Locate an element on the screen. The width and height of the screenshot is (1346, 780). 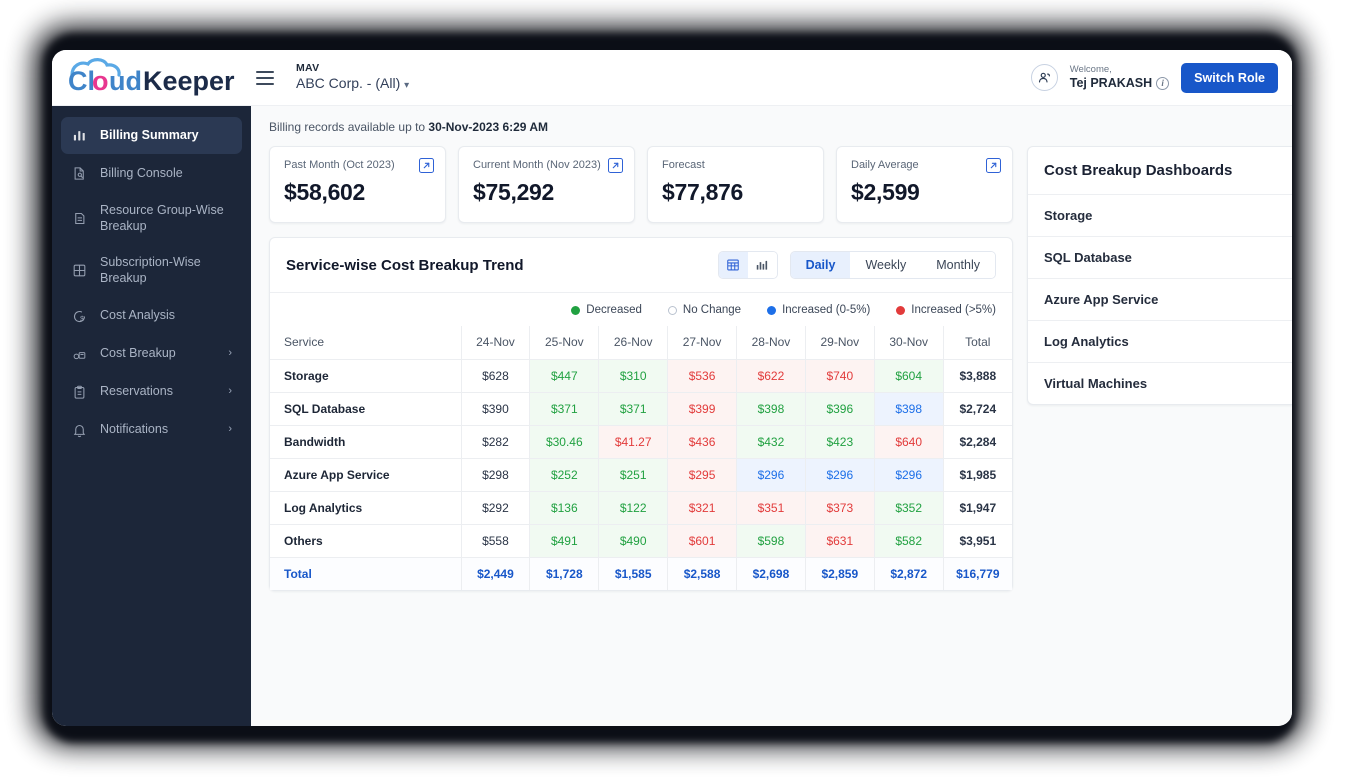
table-cell: $2,284 is located at coordinates (977, 441).